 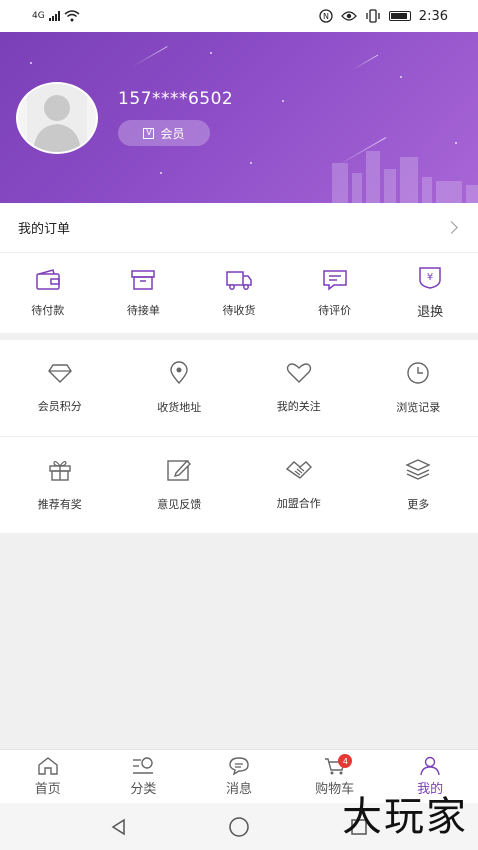 I want to click on member-badge: V 会员, so click(x=164, y=133).